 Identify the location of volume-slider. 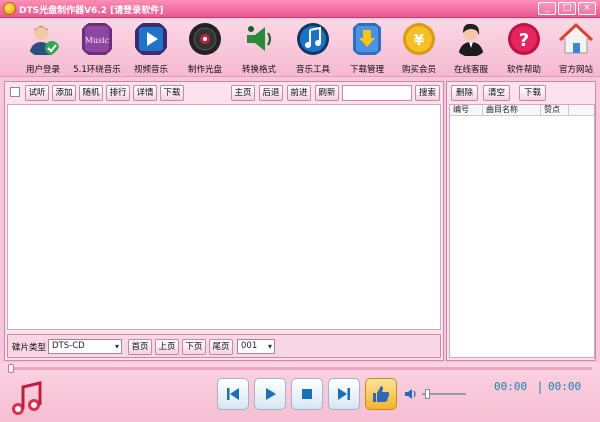
(444, 394).